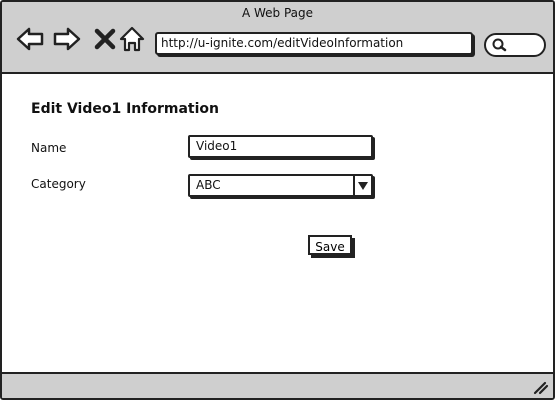 The width and height of the screenshot is (555, 400). What do you see at coordinates (105, 39) in the screenshot?
I see `close-icon` at bounding box center [105, 39].